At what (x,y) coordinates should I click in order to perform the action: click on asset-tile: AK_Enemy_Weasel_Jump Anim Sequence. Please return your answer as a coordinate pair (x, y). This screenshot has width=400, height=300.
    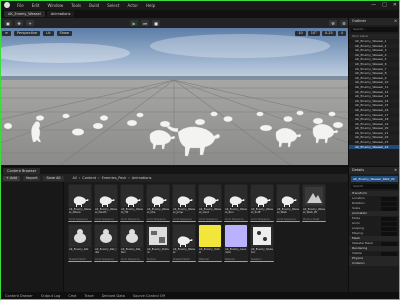
    Looking at the image, I should click on (184, 203).